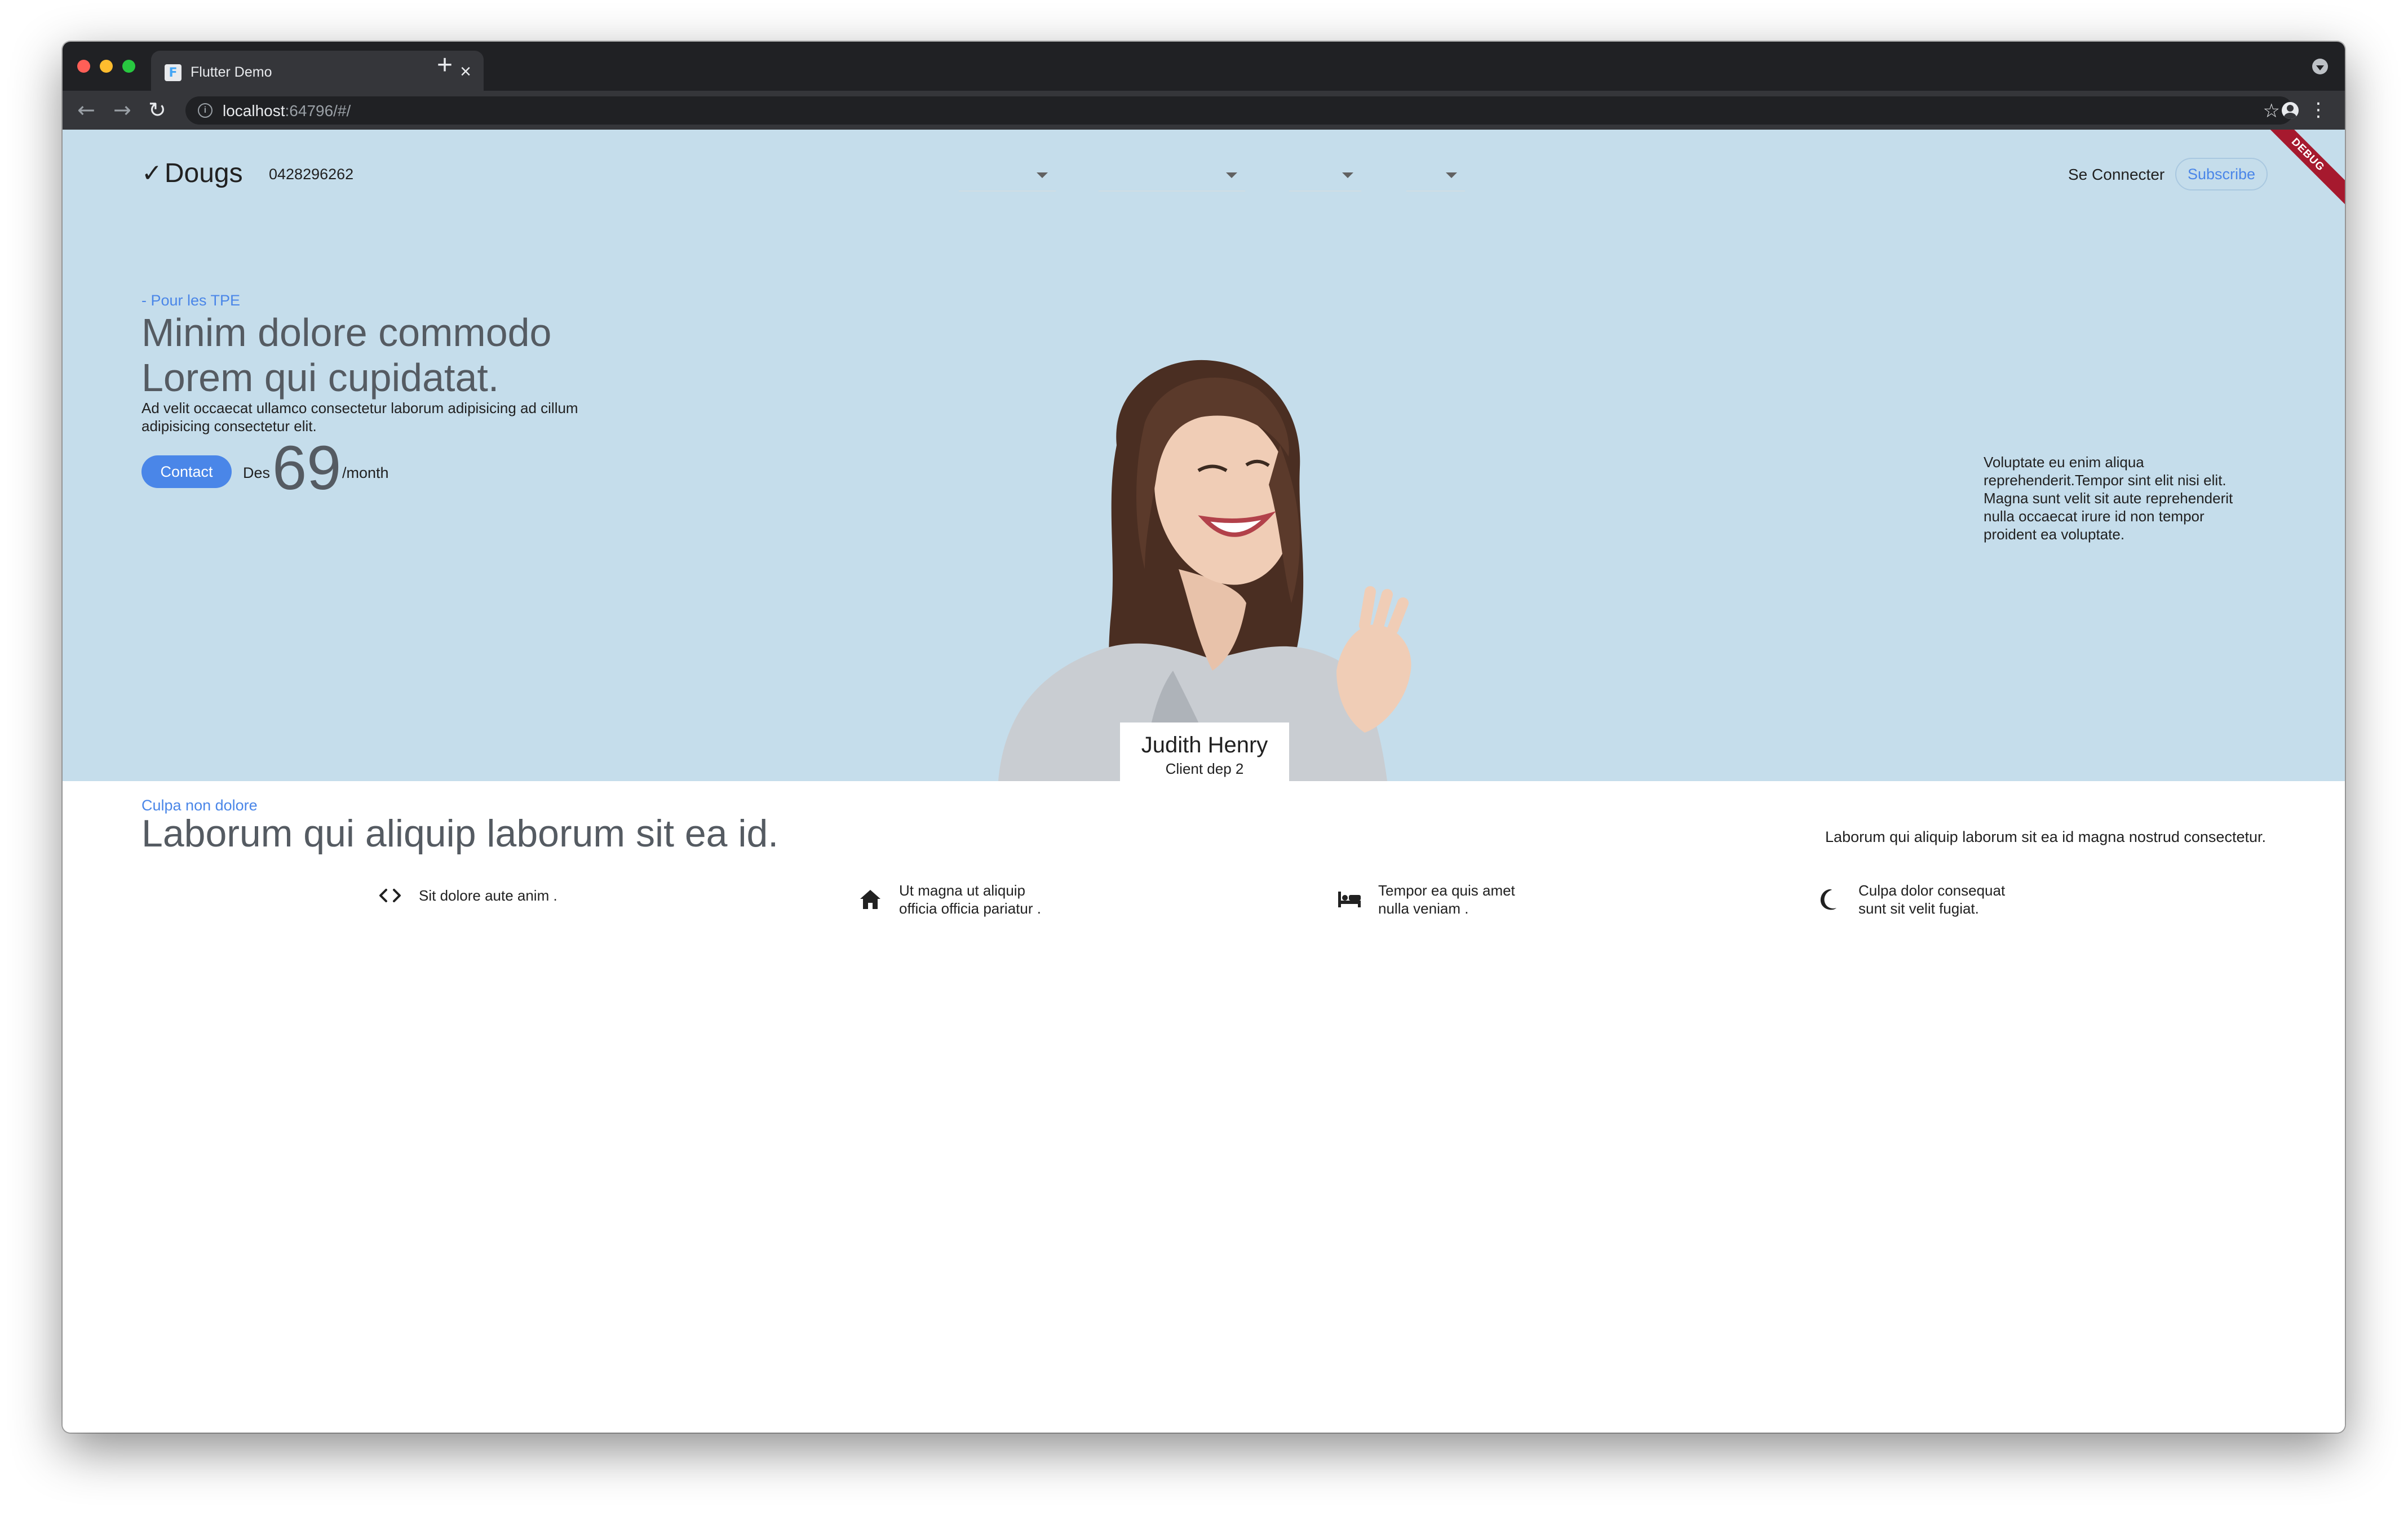 The height and width of the screenshot is (1516, 2408). Describe the element at coordinates (232, 72) in the screenshot. I see `tab-title: Flutter Demo` at that location.